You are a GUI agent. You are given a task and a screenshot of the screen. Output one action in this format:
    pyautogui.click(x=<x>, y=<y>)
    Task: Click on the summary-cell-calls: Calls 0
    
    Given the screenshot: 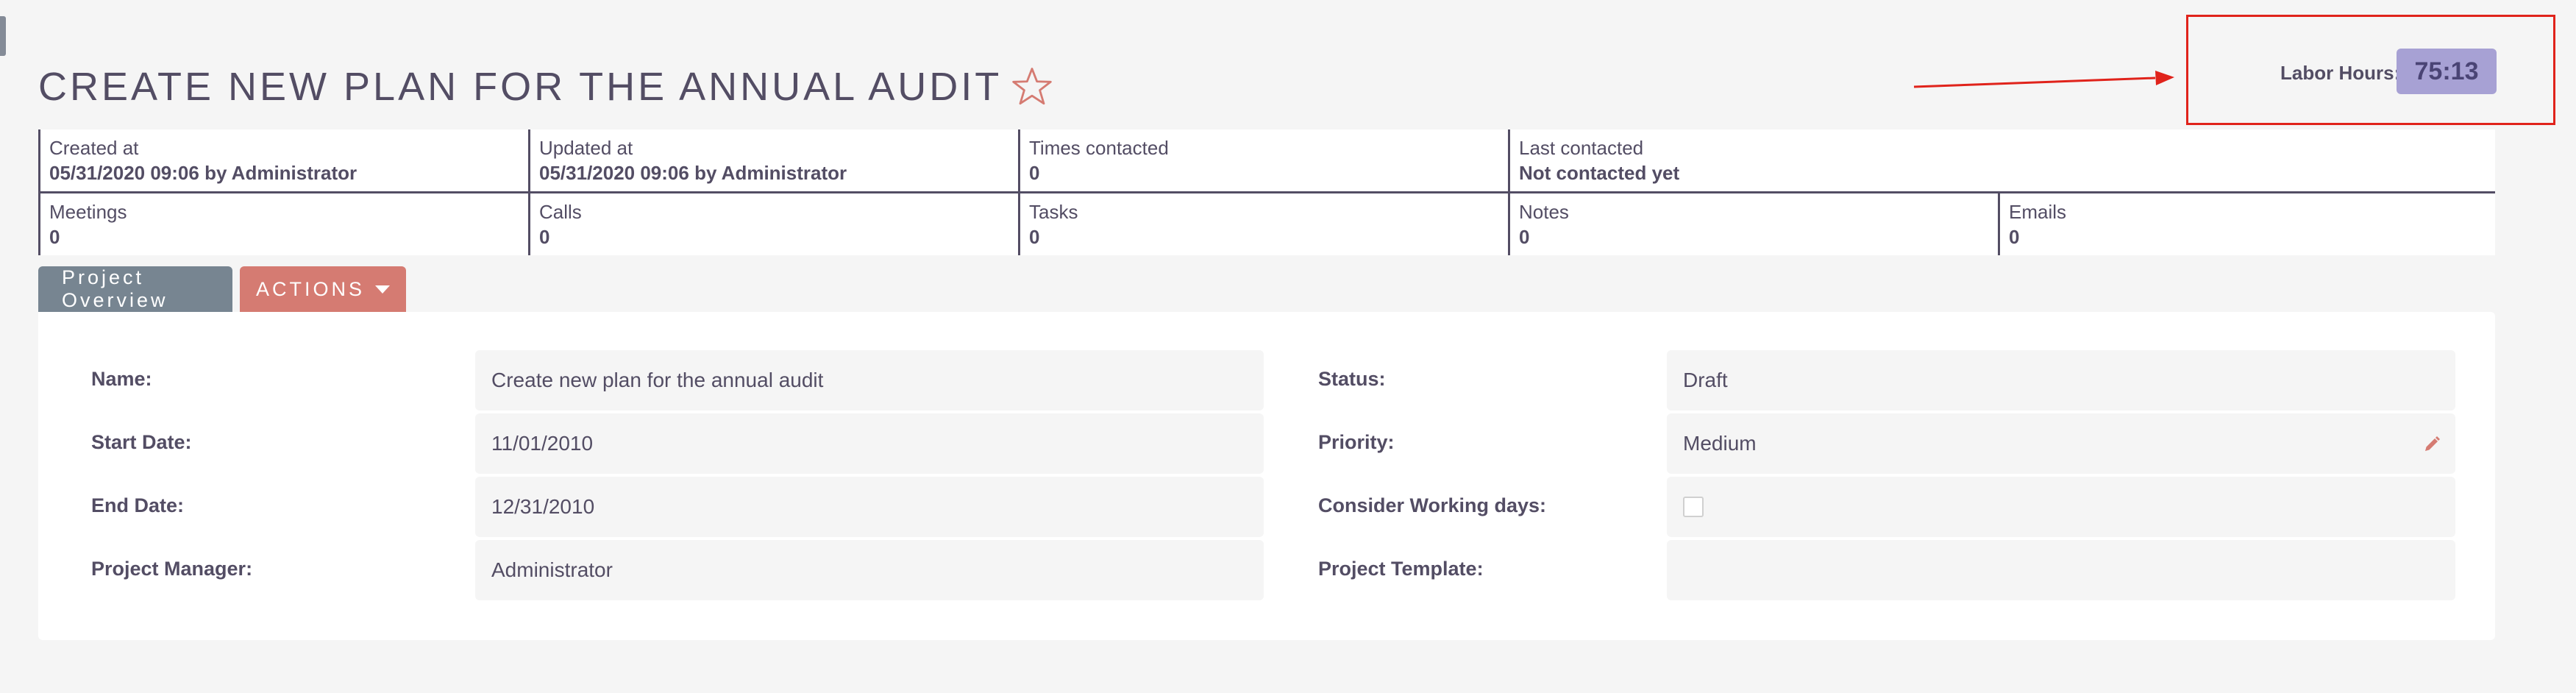 What is the action you would take?
    pyautogui.click(x=774, y=223)
    